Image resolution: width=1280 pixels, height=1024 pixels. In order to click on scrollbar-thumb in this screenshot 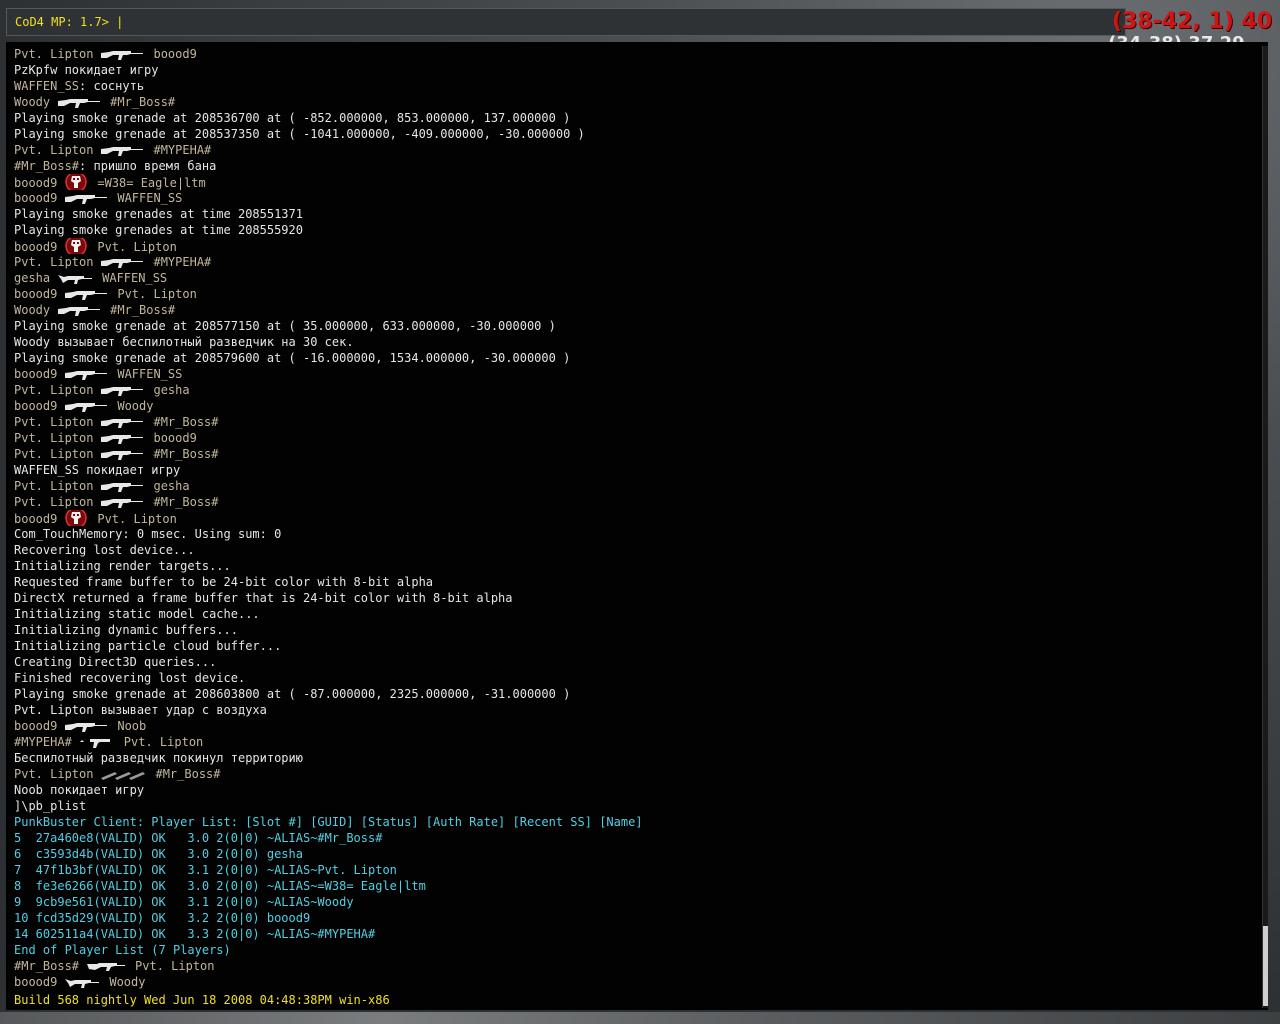, I will do `click(1265, 966)`.